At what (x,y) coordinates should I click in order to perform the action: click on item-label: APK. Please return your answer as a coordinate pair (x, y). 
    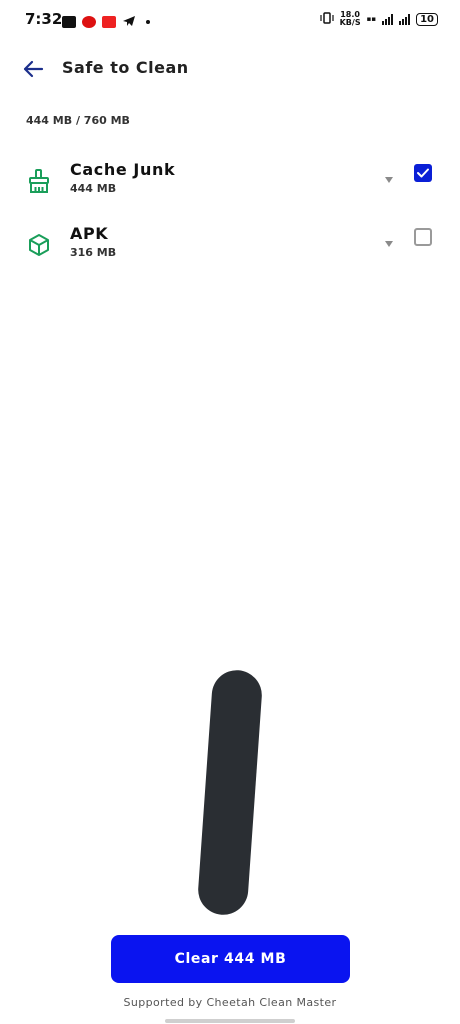
    Looking at the image, I should click on (89, 233).